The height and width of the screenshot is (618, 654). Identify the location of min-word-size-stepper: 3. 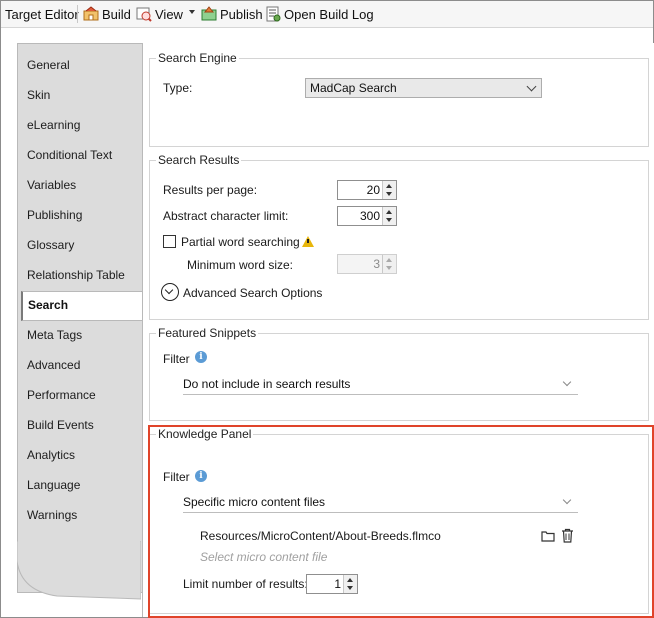
(367, 264).